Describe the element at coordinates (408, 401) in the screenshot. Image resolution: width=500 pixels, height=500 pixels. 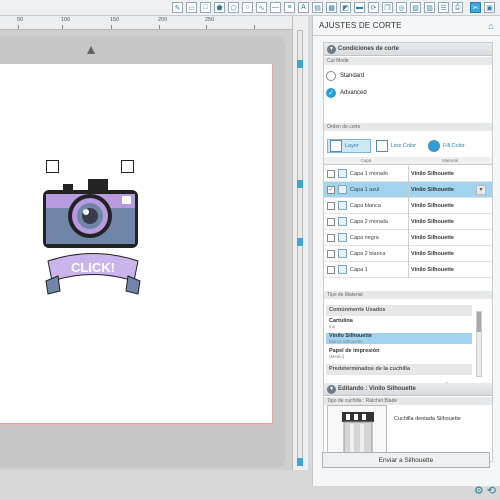
I see `blade-type-label: Tipo de cuchilla : Ratchet Blade` at that location.